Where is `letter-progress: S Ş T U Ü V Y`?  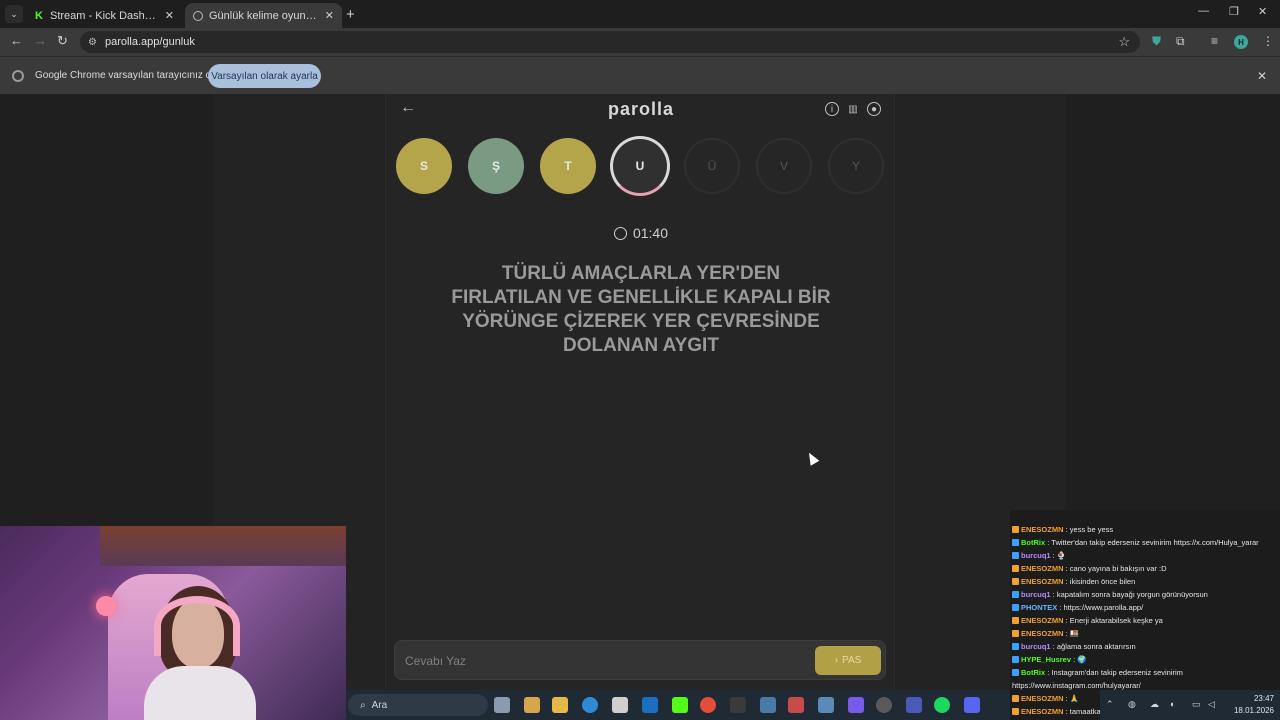 letter-progress: S Ş T U Ü V Y is located at coordinates (641, 166).